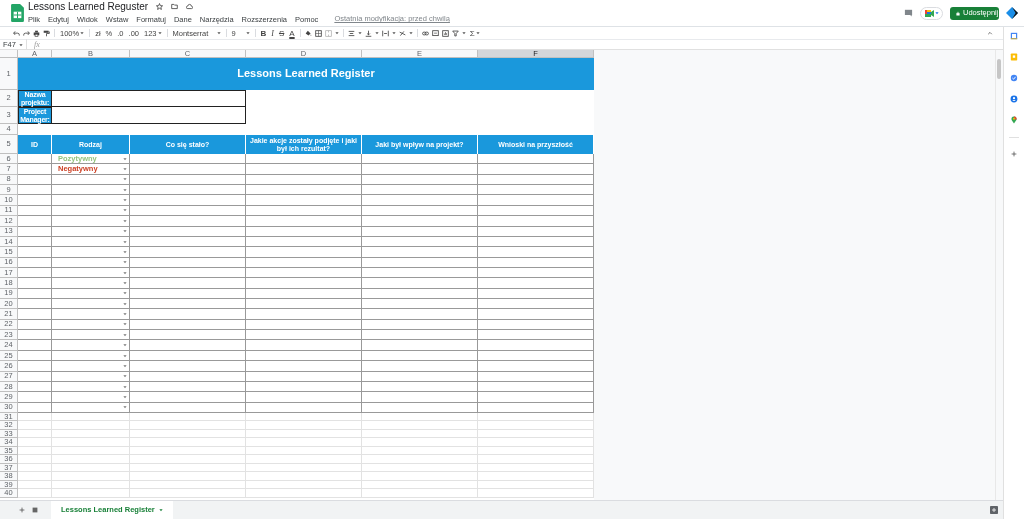 The height and width of the screenshot is (519, 1024). I want to click on fill-color-icon, so click(308, 33).